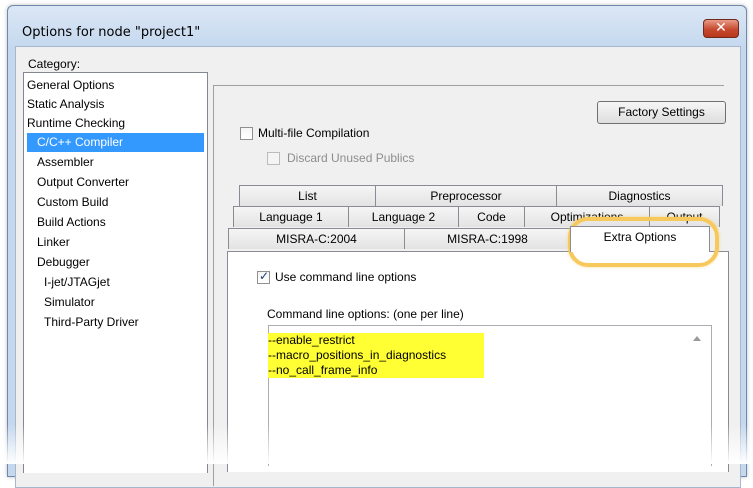 The image size is (753, 488). I want to click on command-line-entry: --no_call_frame_info, so click(376, 370).